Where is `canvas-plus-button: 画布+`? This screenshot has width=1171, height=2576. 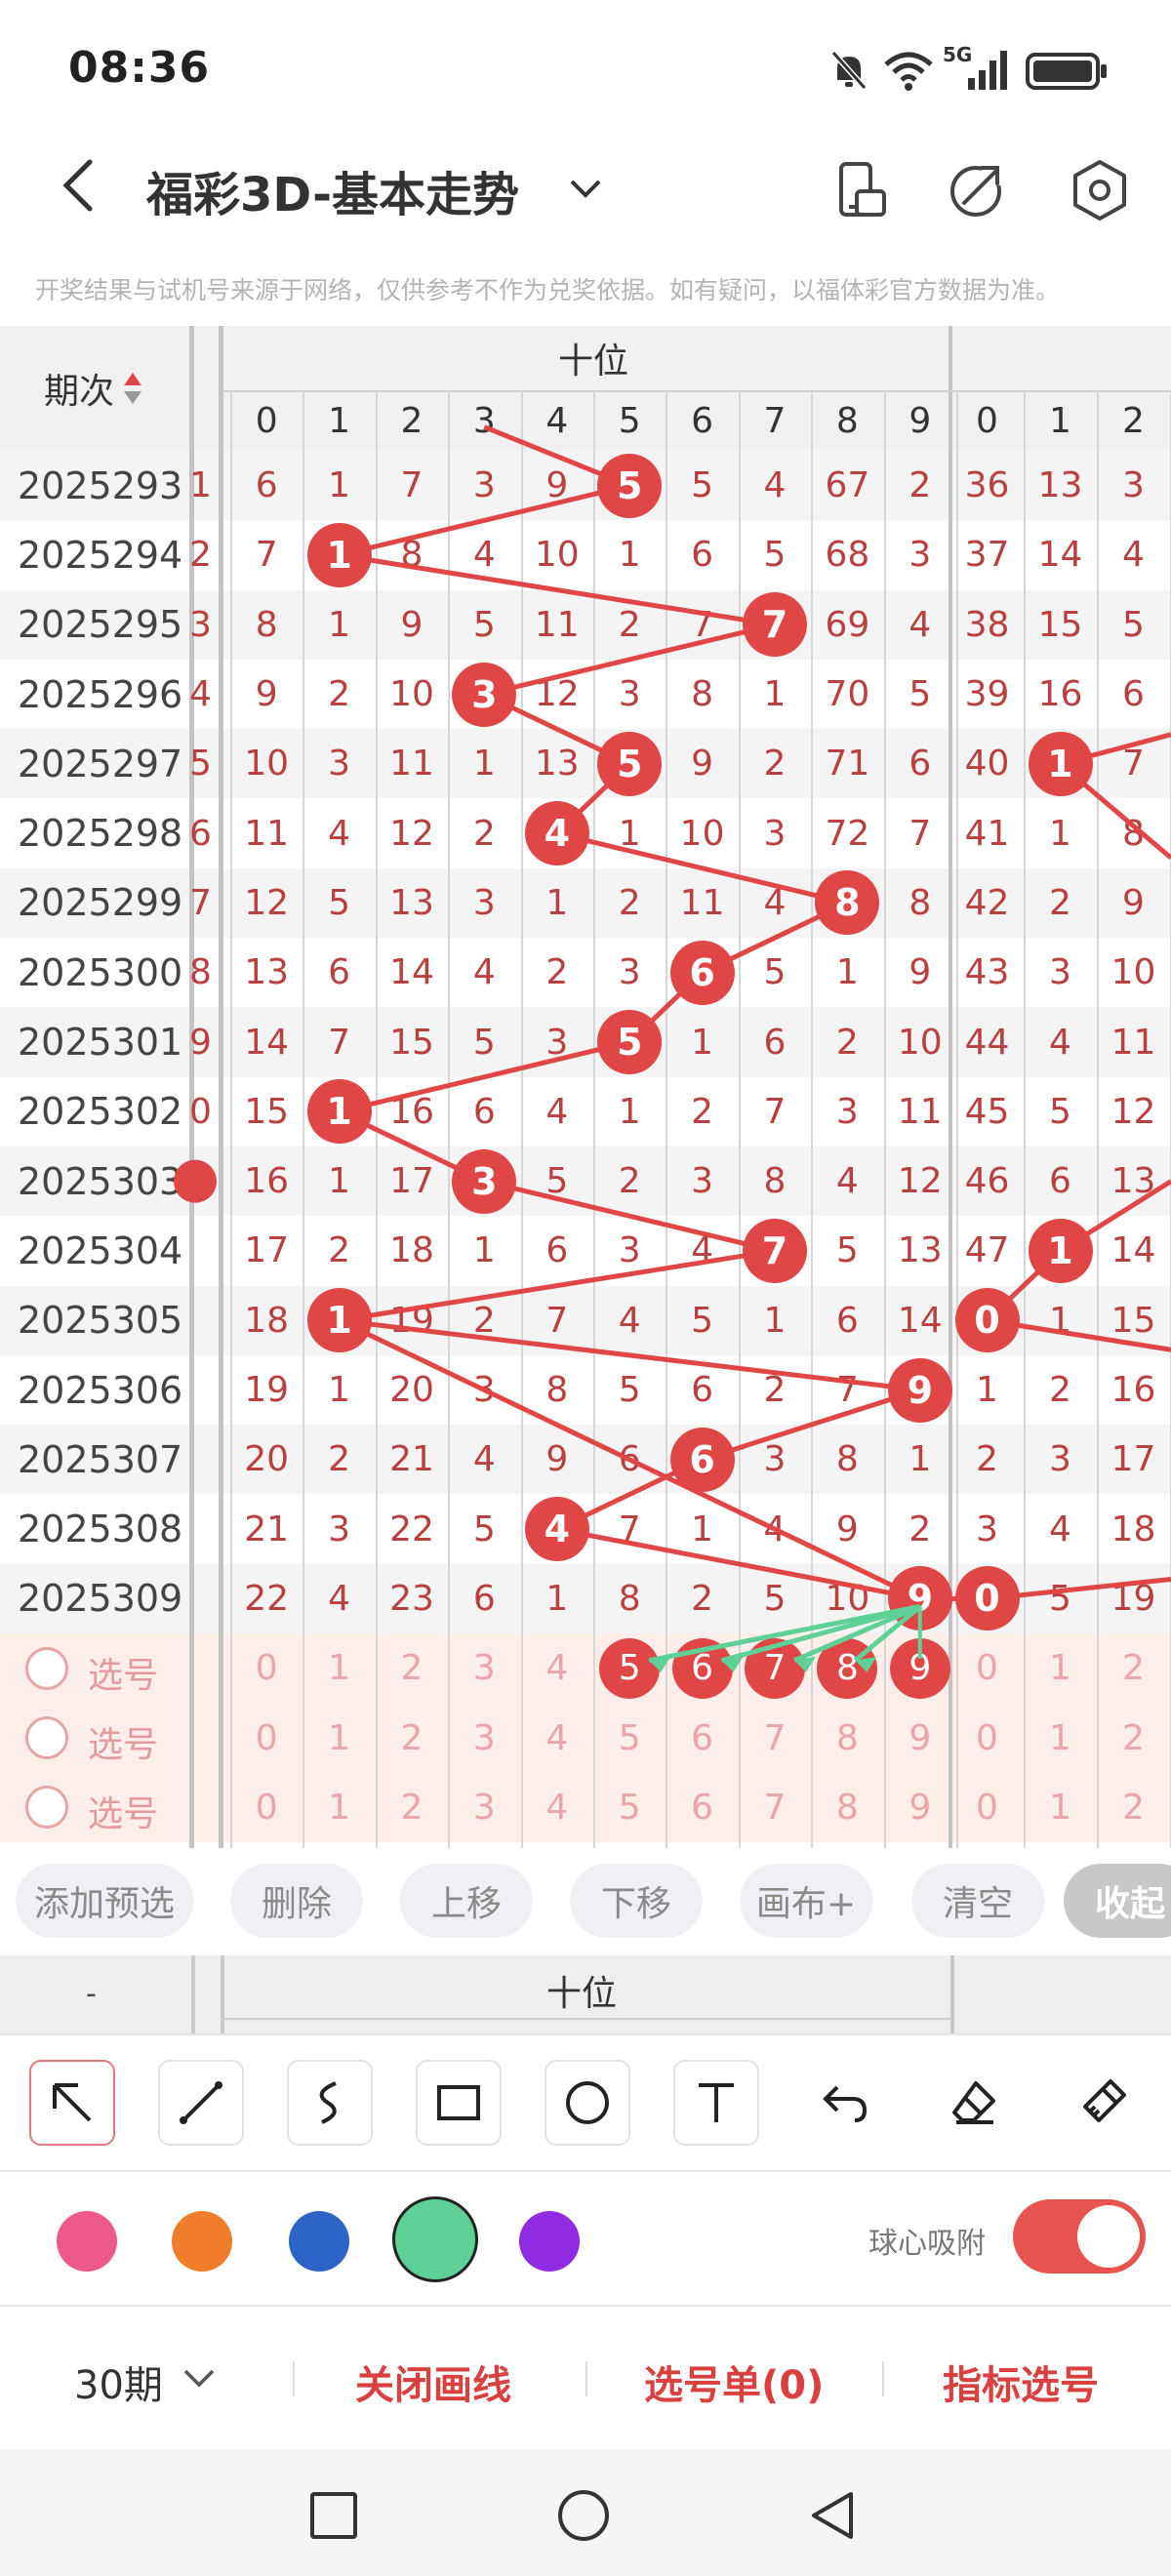 canvas-plus-button: 画布+ is located at coordinates (806, 1901).